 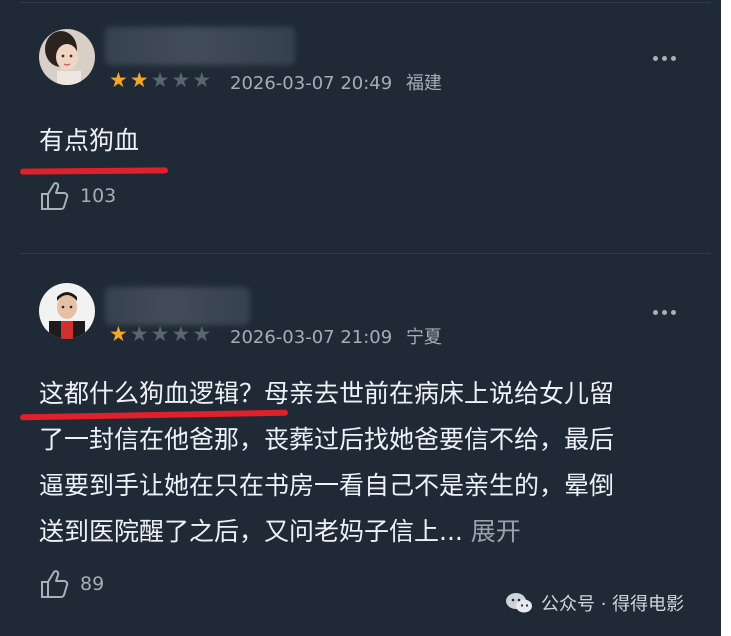 I want to click on page-edge, so click(x=726, y=318).